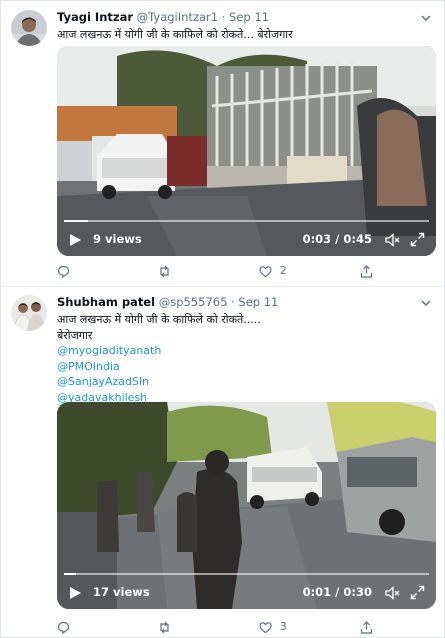 Image resolution: width=445 pixels, height=638 pixels. I want to click on like-button: 2, so click(273, 271).